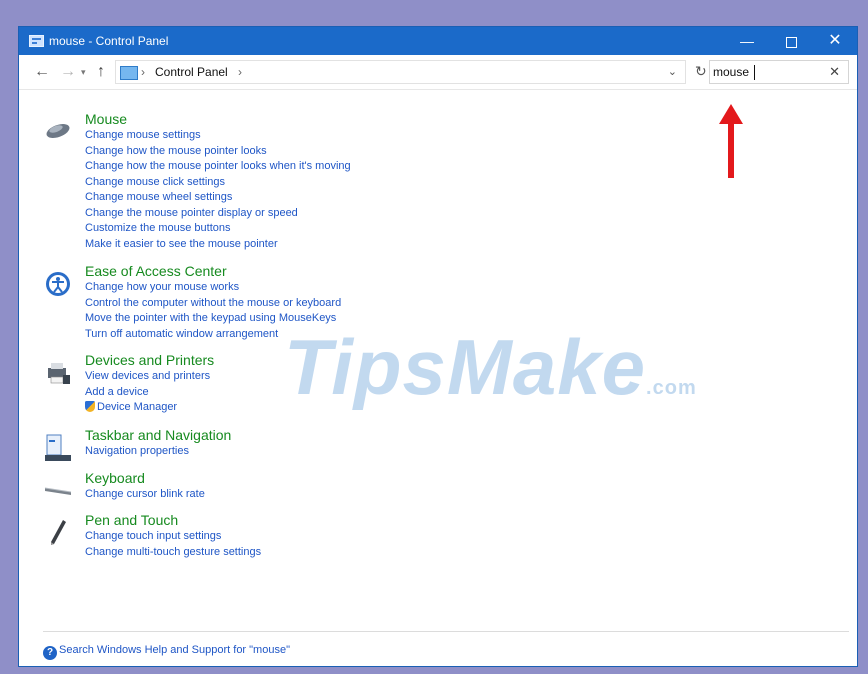 This screenshot has height=674, width=868. I want to click on result-link: Make it easier to see the mouse pointer, so click(218, 245).